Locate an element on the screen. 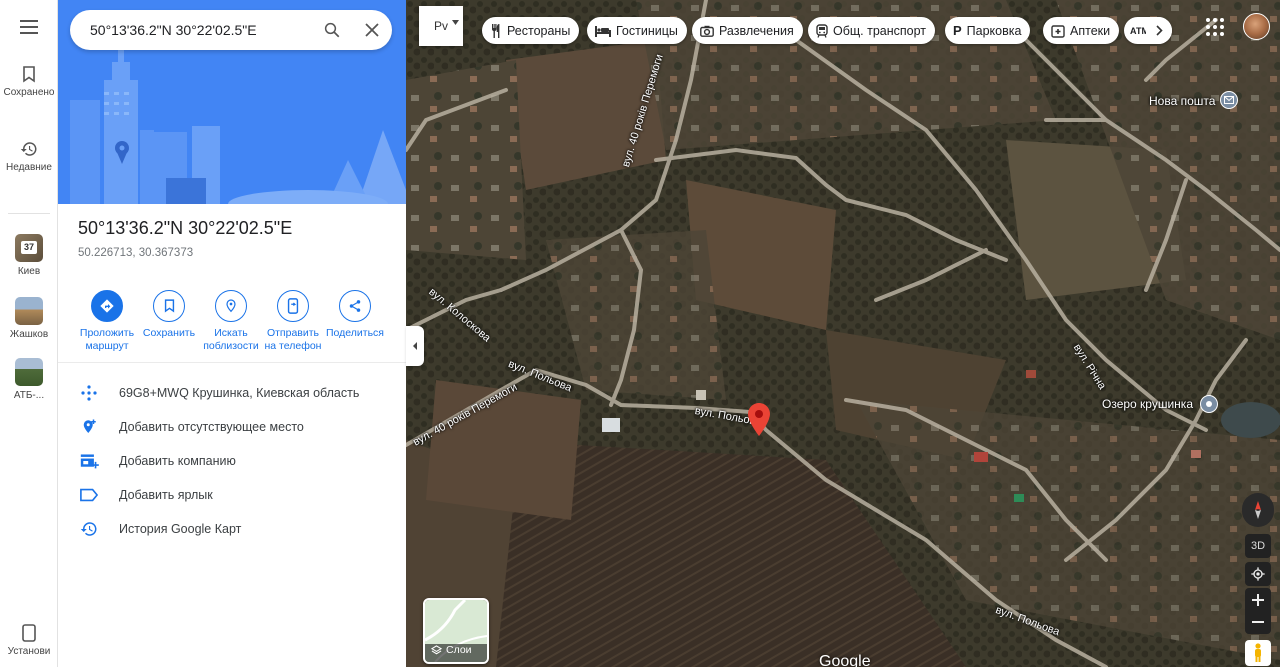  minus-icon is located at coordinates (1258, 622).